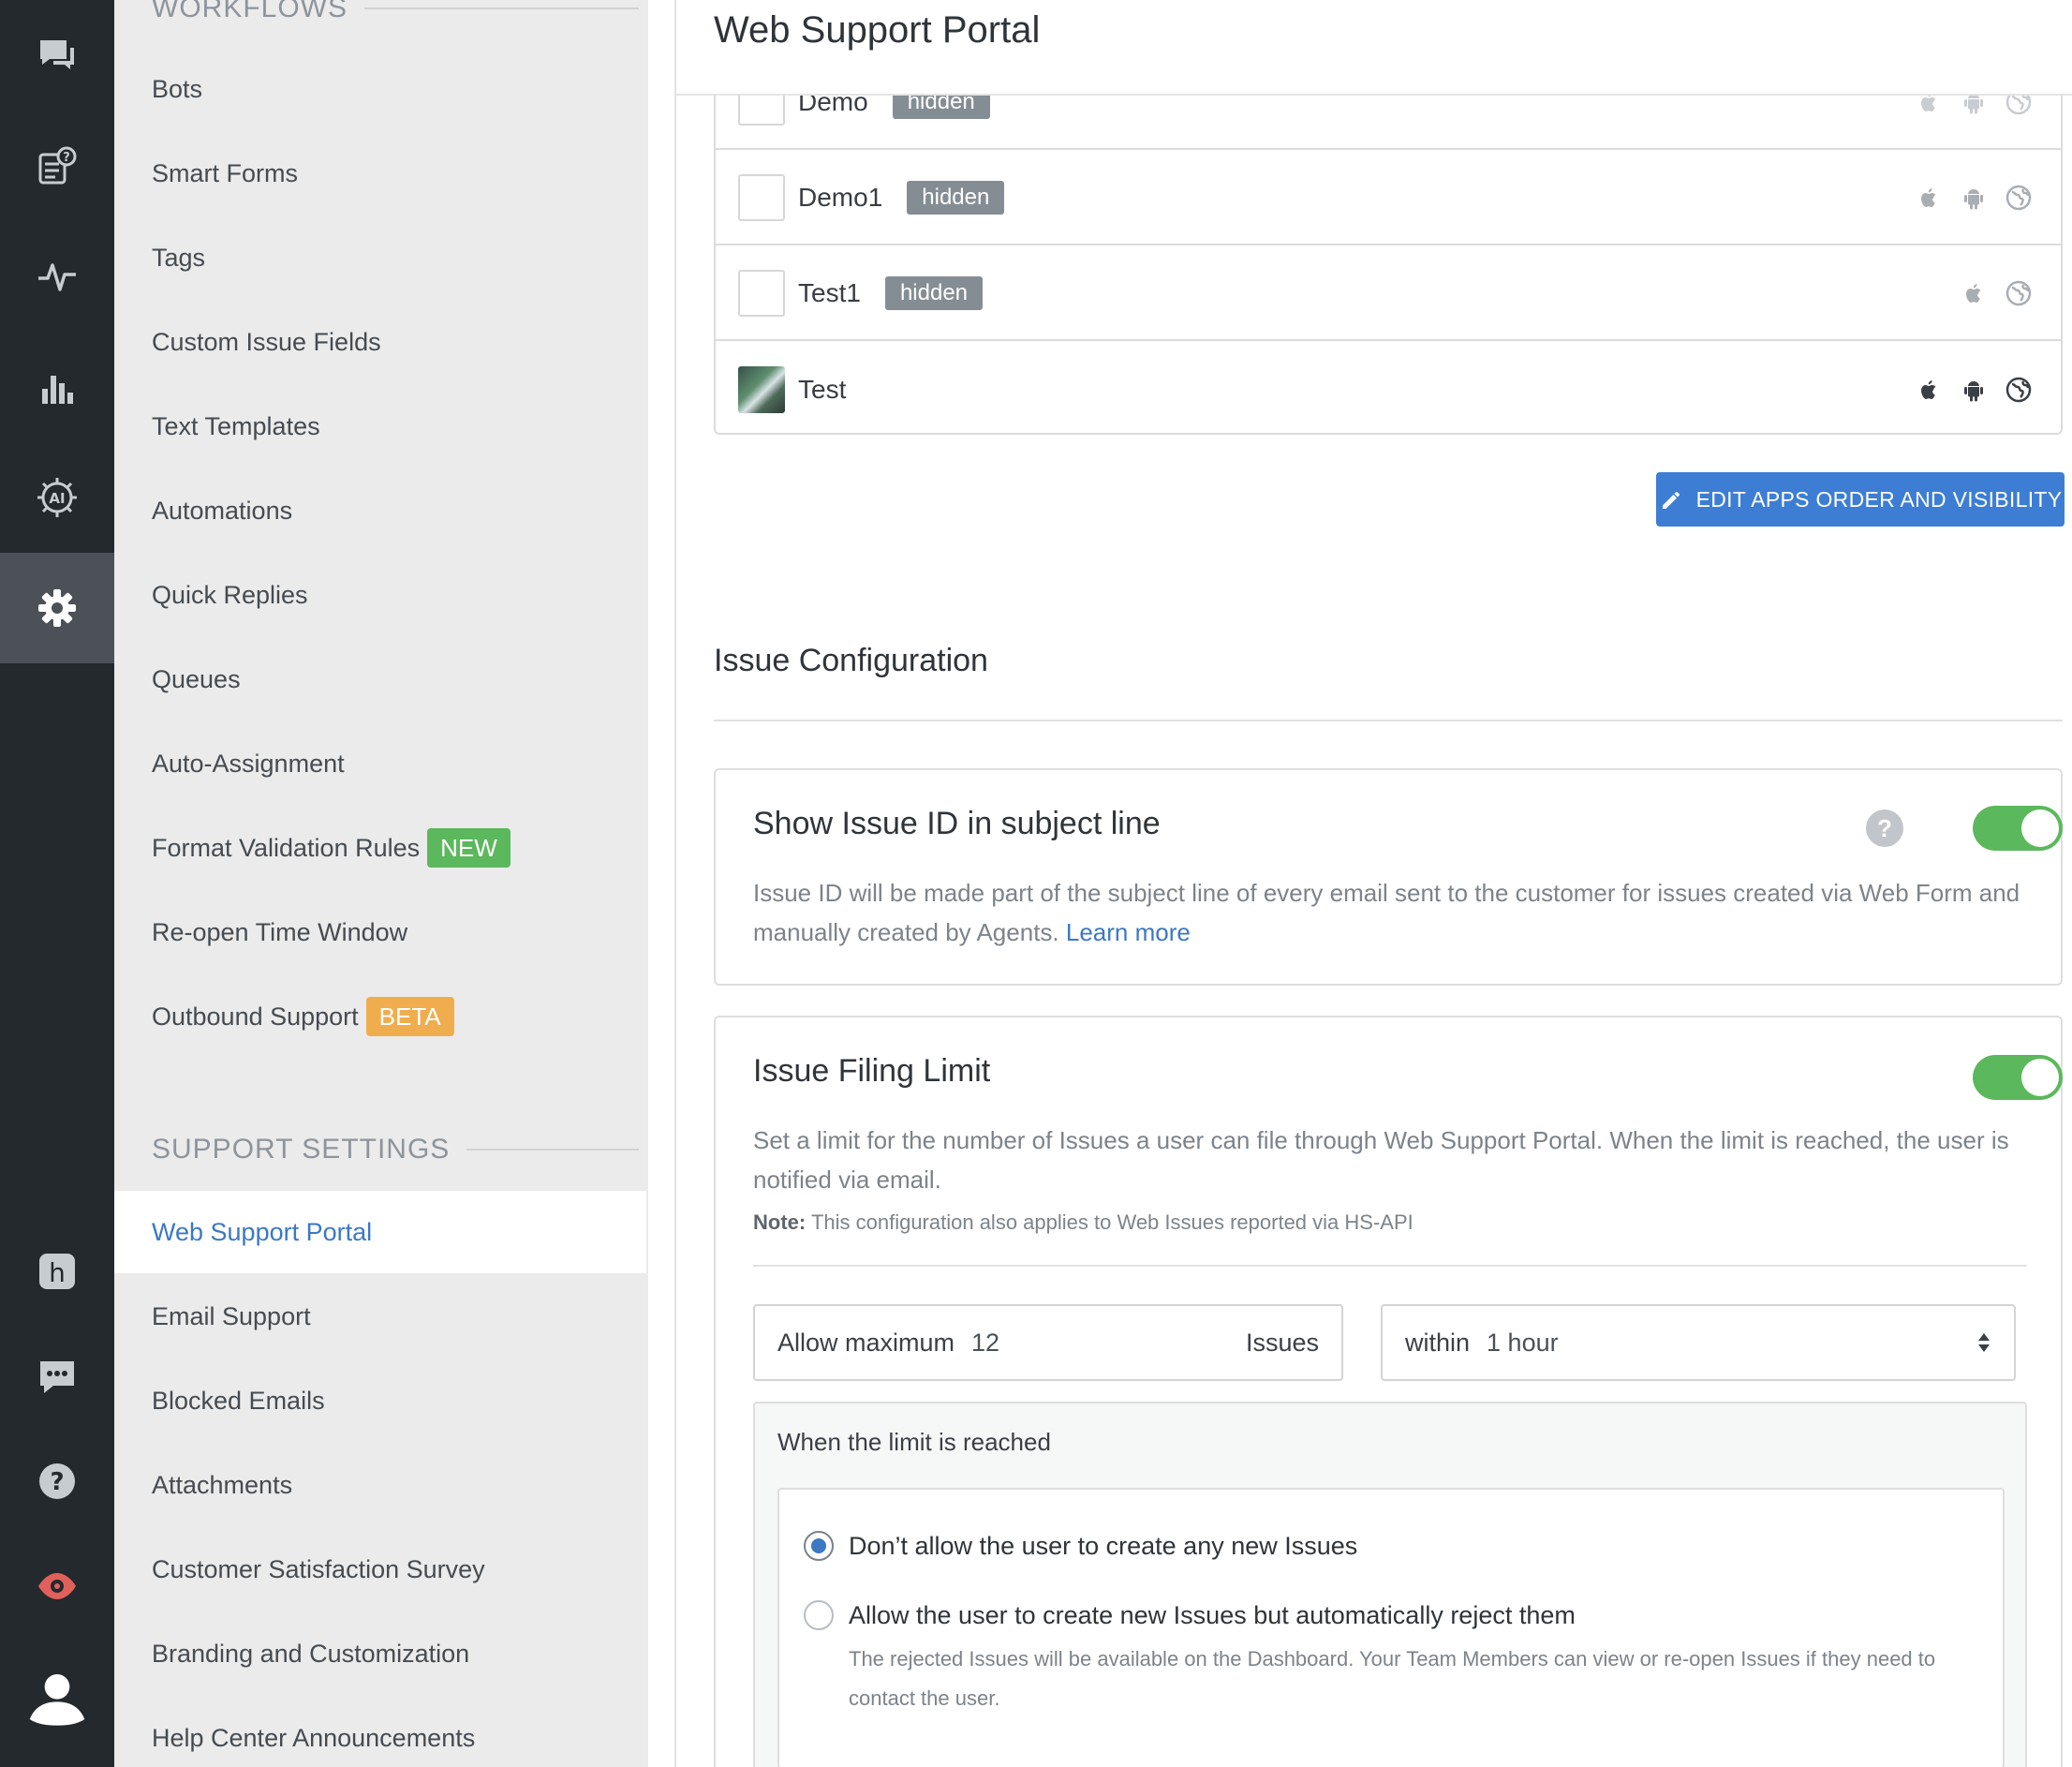  I want to click on show-issue-id-toggle, so click(2018, 829).